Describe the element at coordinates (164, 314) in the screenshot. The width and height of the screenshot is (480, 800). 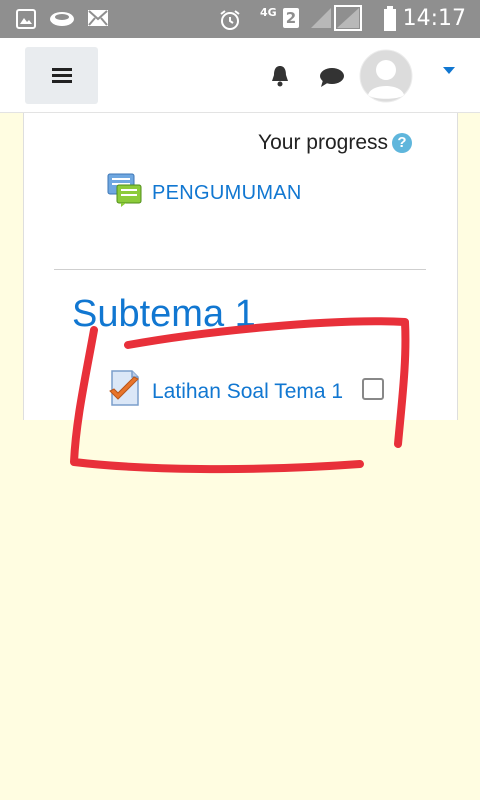
I see `section-title: Subtema 1` at that location.